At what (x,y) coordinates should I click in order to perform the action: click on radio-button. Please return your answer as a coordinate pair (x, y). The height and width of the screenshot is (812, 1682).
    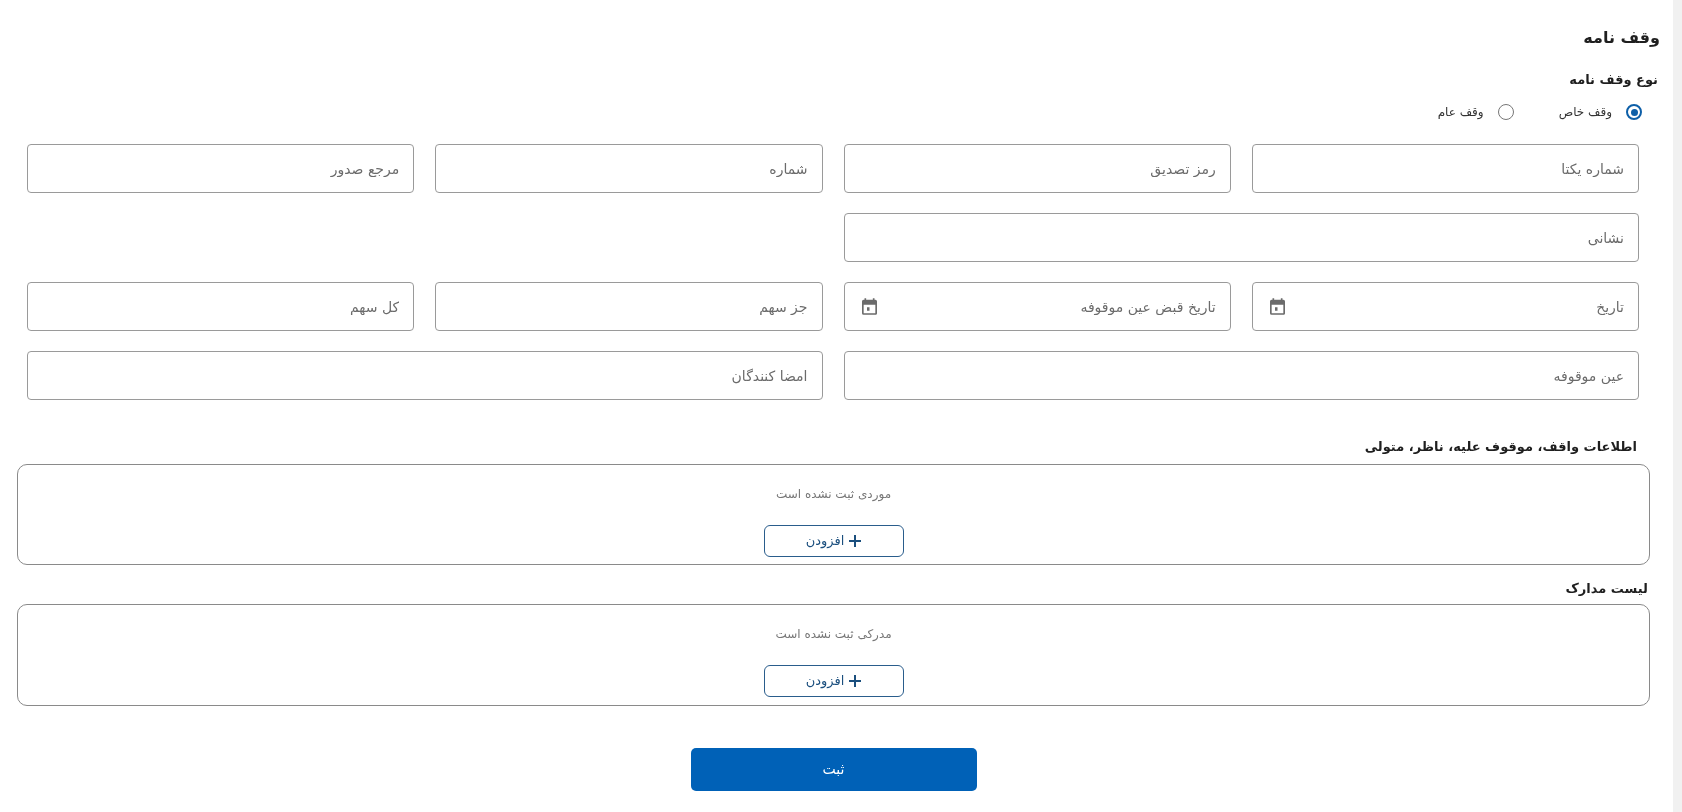
    Looking at the image, I should click on (1634, 112).